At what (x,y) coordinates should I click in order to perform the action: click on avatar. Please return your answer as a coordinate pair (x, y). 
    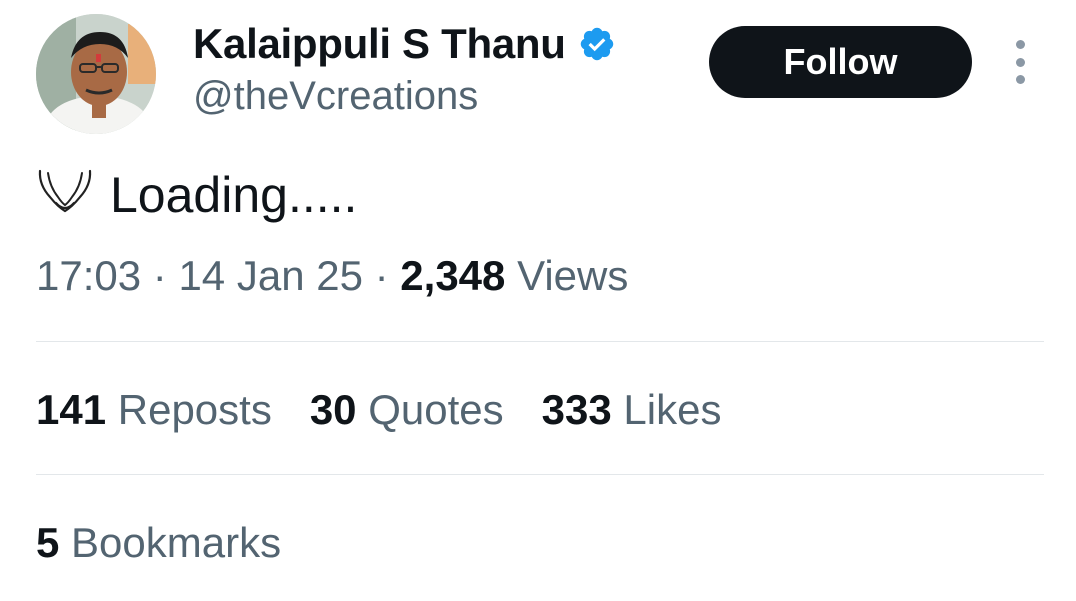
    Looking at the image, I should click on (96, 74).